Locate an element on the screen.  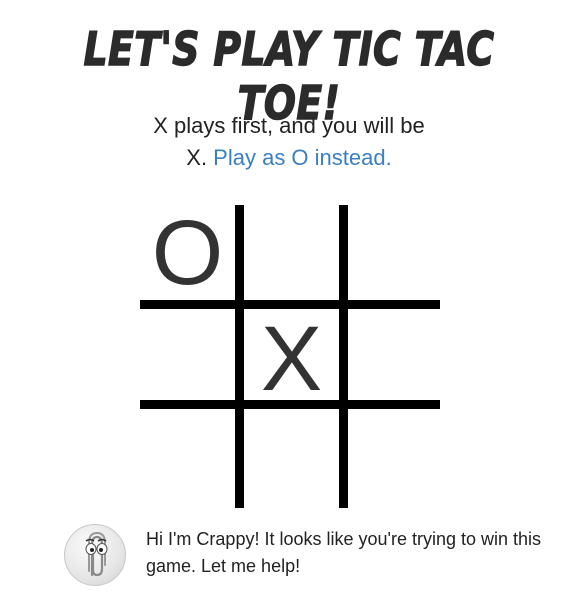
board-cell-0: O is located at coordinates (187, 252).